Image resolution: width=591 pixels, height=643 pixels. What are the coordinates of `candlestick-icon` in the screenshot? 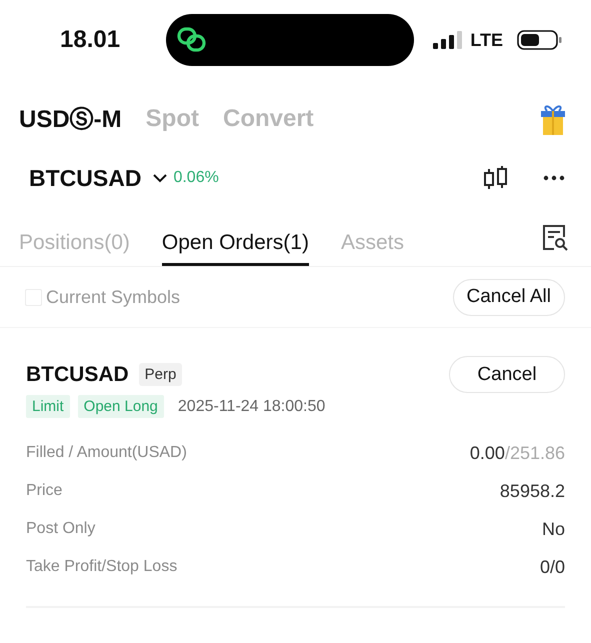 It's located at (496, 178).